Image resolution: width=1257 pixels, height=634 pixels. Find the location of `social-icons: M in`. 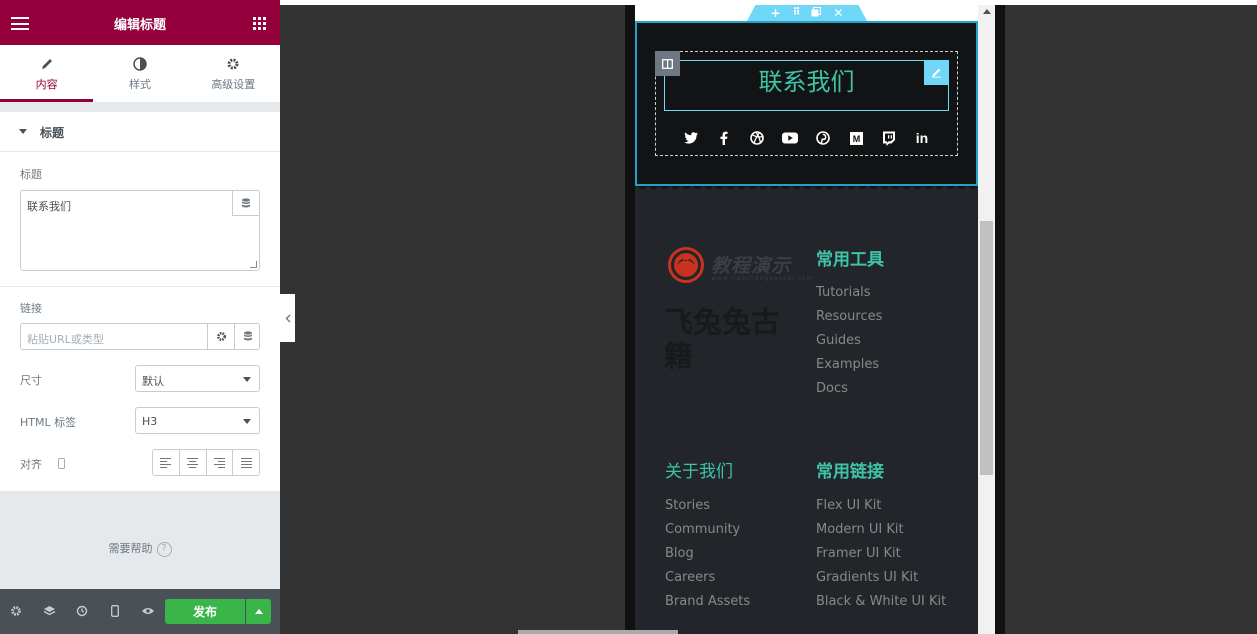

social-icons: M in is located at coordinates (806, 138).